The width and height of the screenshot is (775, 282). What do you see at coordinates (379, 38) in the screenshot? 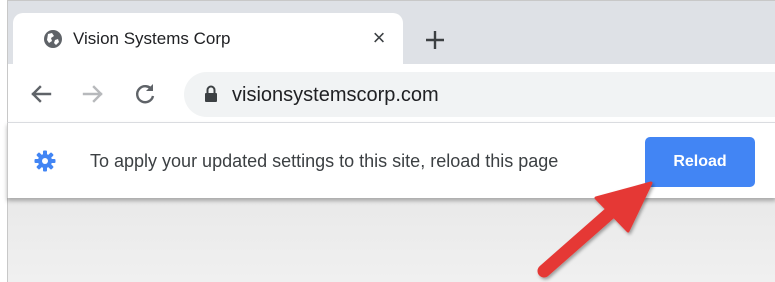
I see `close-tab-icon: ×` at bounding box center [379, 38].